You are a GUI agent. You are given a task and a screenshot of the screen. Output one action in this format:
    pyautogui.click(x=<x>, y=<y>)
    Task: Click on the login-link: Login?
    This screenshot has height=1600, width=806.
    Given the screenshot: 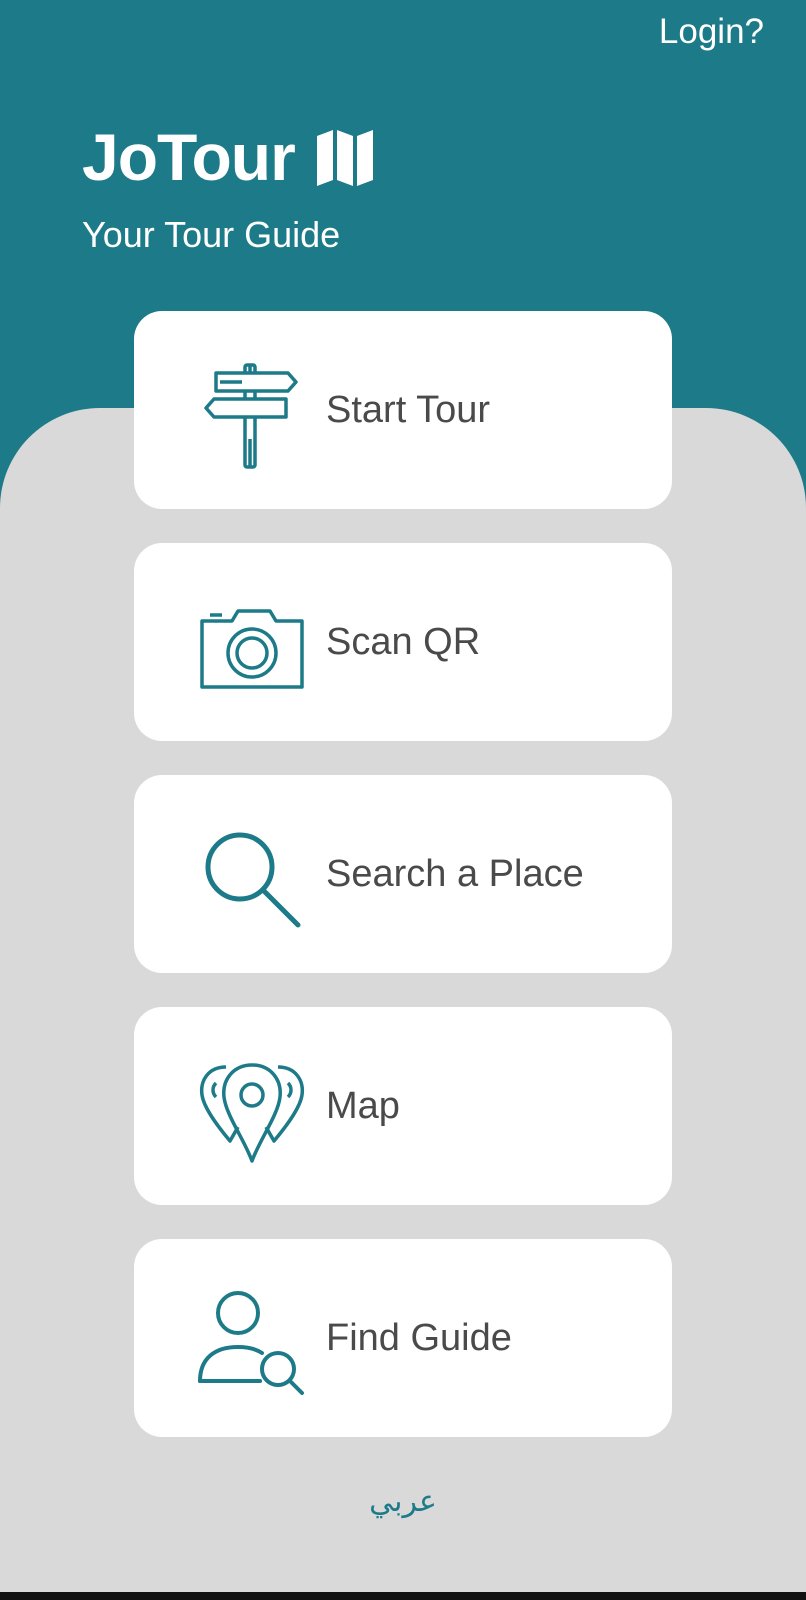 What is the action you would take?
    pyautogui.click(x=711, y=32)
    